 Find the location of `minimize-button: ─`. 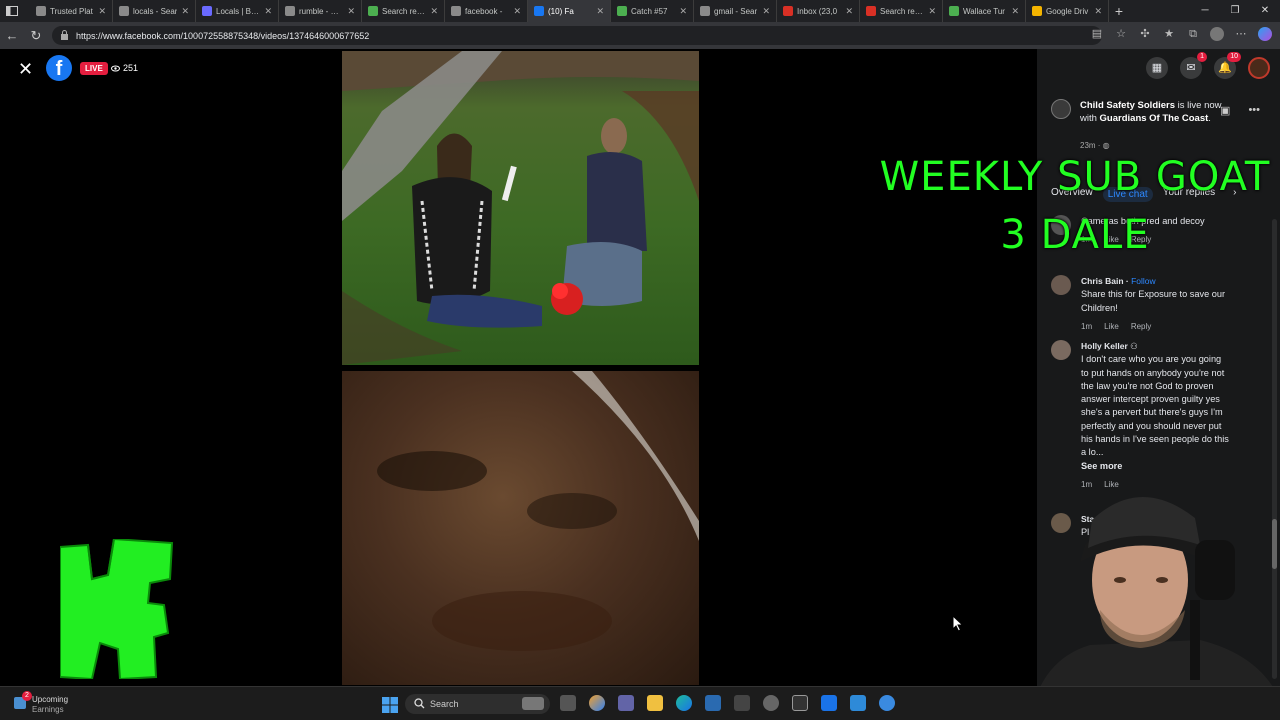

minimize-button: ─ is located at coordinates (1205, 11).